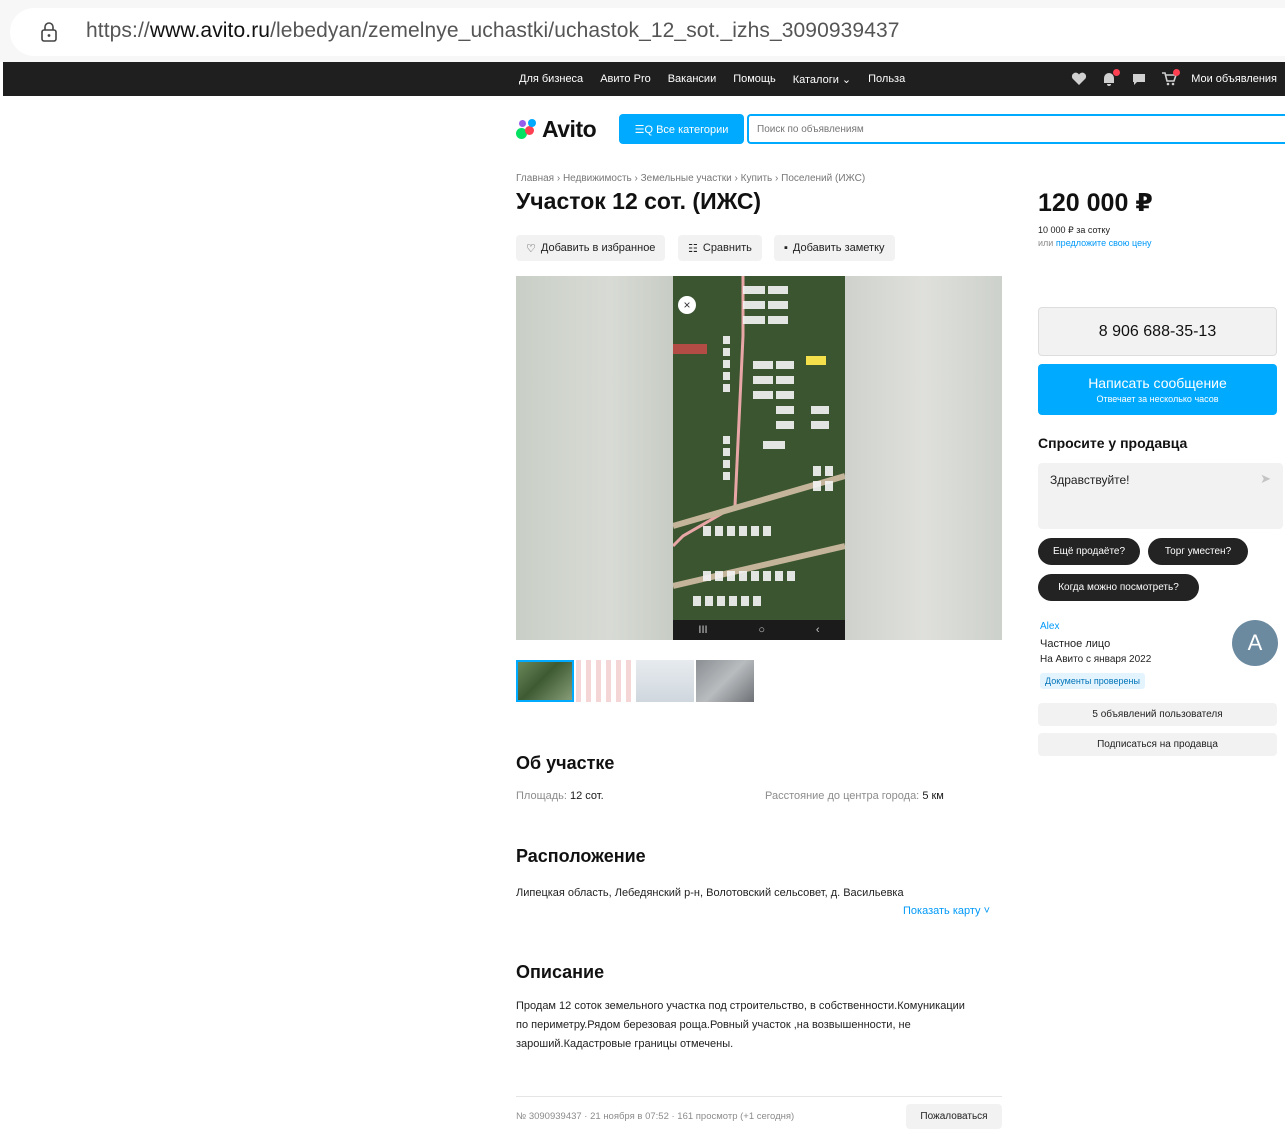 The image size is (1285, 1129). I want to click on gallery-thumbnails, so click(636, 681).